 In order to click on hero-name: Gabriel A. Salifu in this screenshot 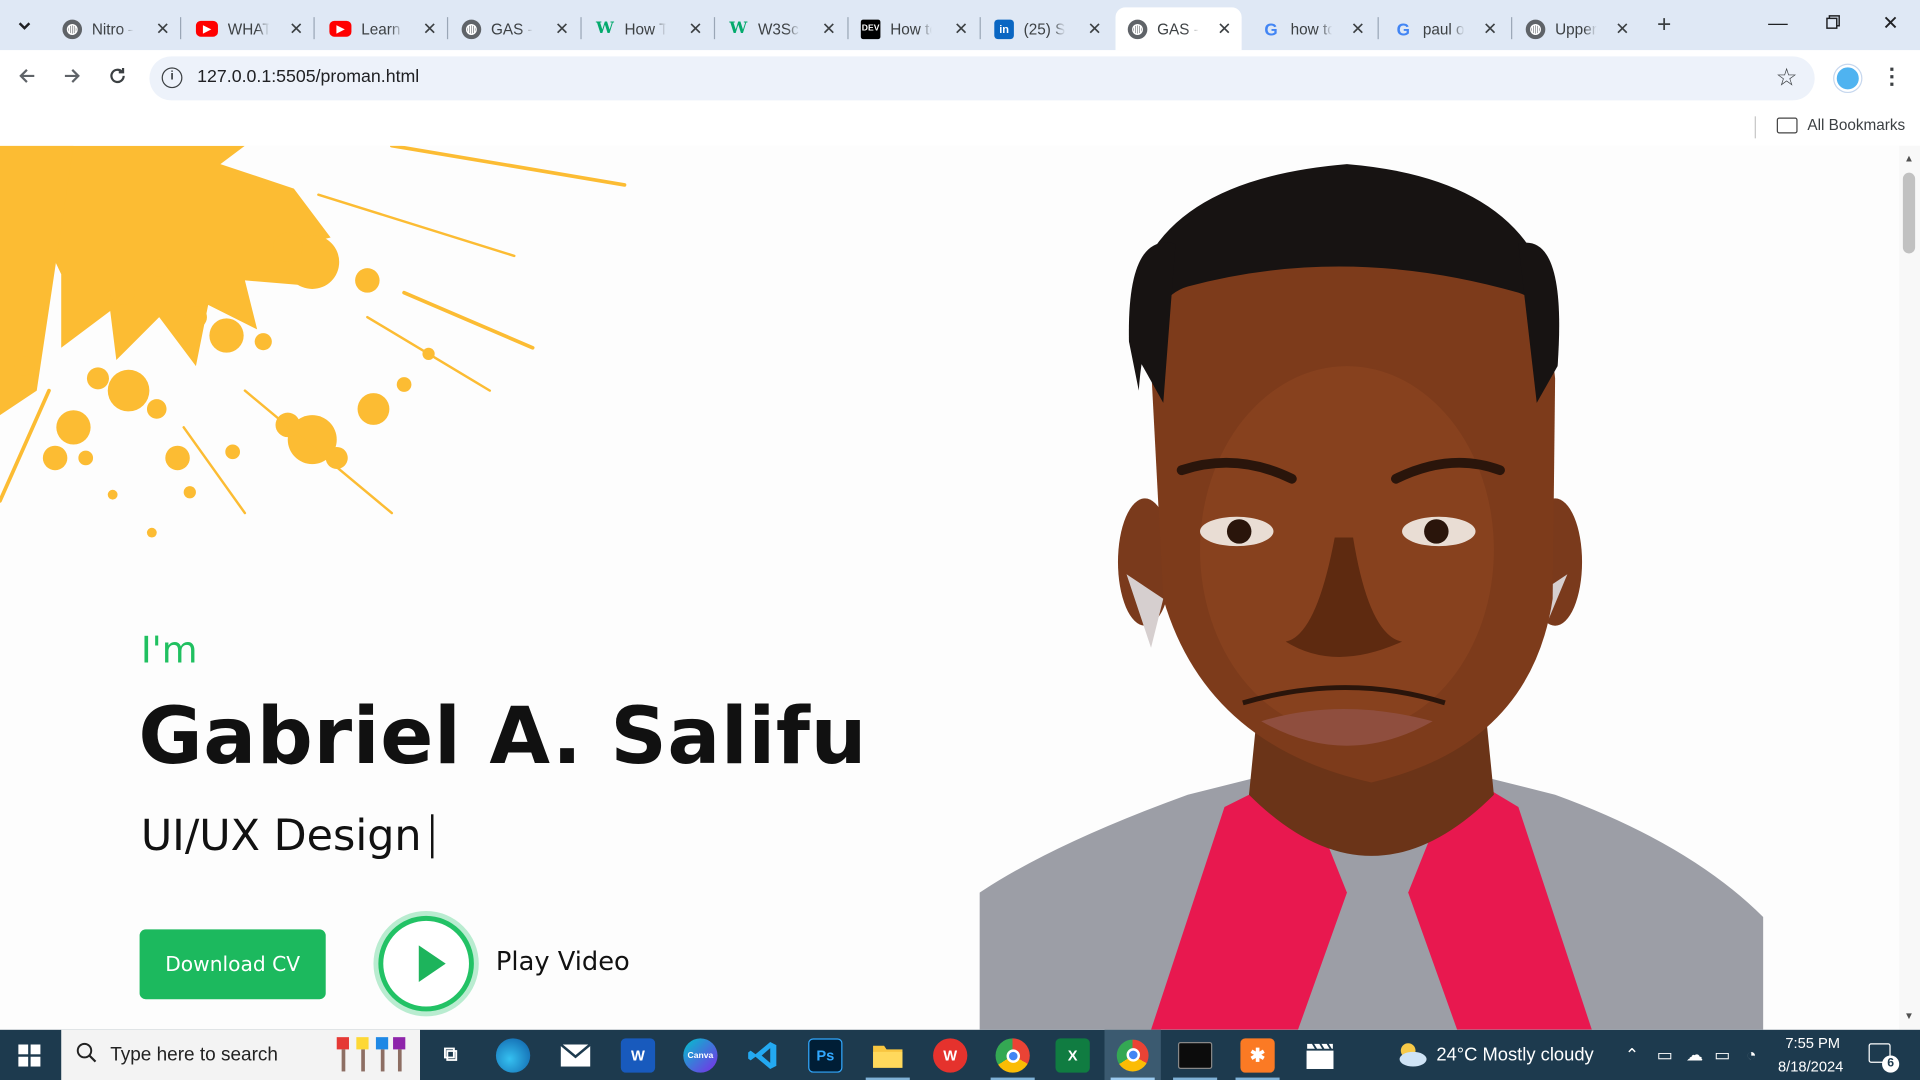, I will do `click(502, 737)`.